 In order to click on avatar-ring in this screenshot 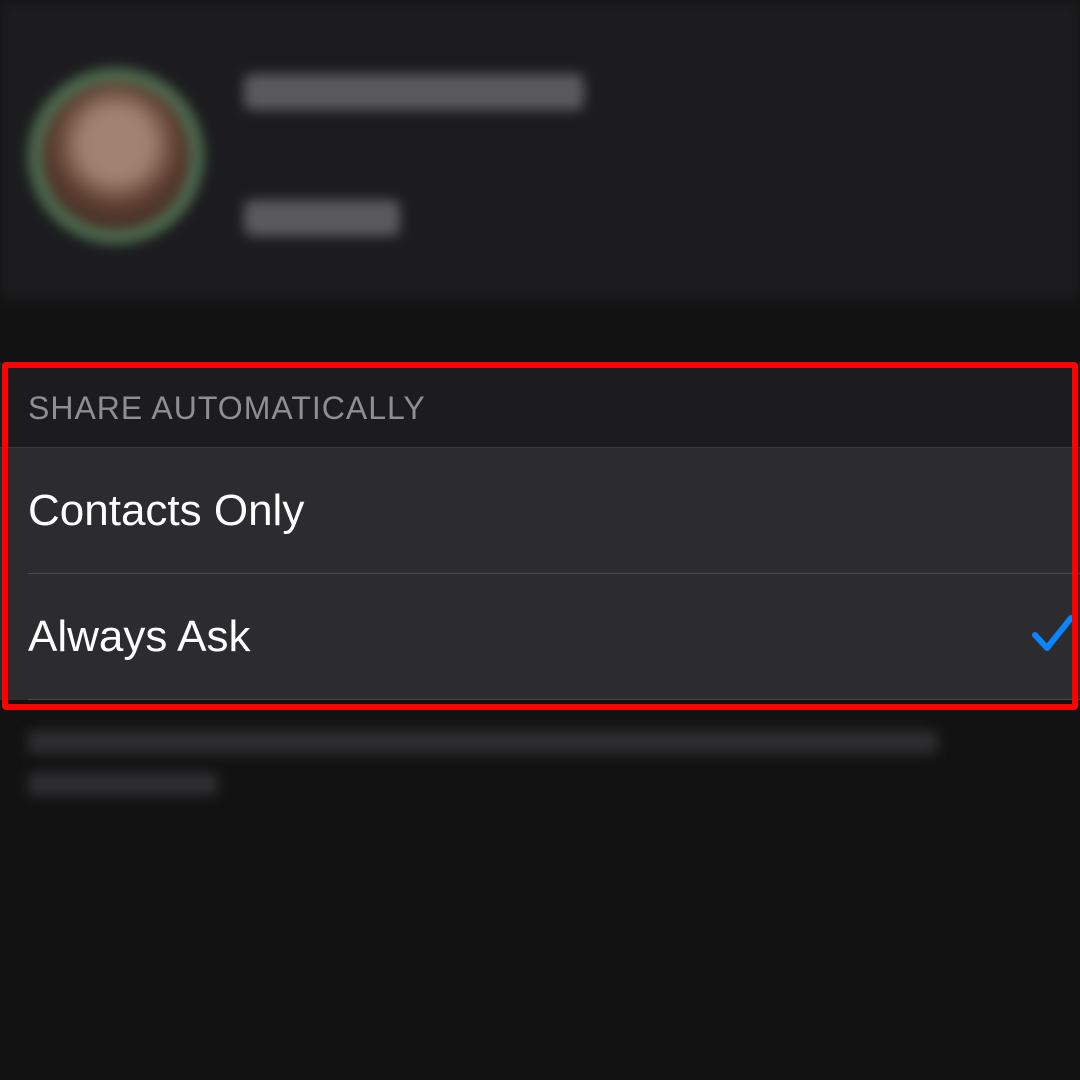, I will do `click(116, 156)`.